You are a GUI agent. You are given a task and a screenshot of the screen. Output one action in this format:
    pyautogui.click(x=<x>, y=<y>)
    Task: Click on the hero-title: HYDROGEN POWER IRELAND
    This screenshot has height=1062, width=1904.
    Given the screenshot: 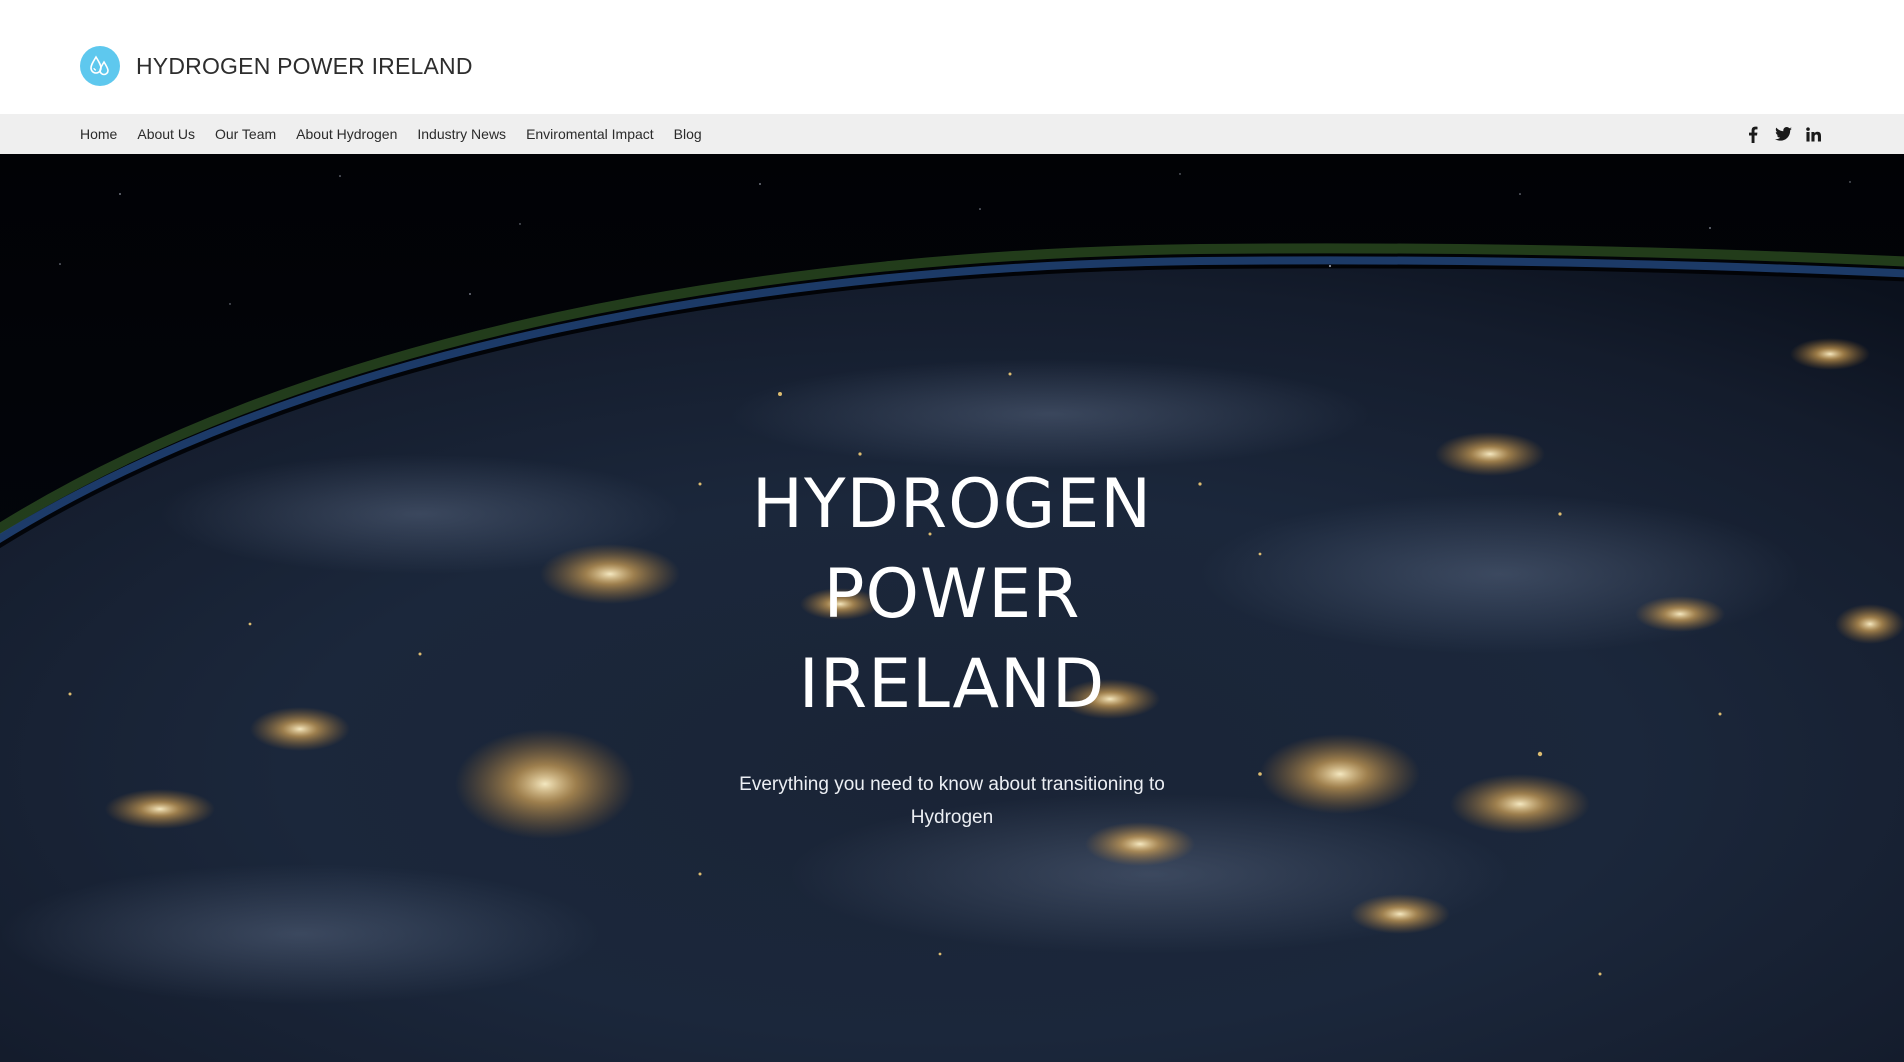 What is the action you would take?
    pyautogui.click(x=952, y=595)
    